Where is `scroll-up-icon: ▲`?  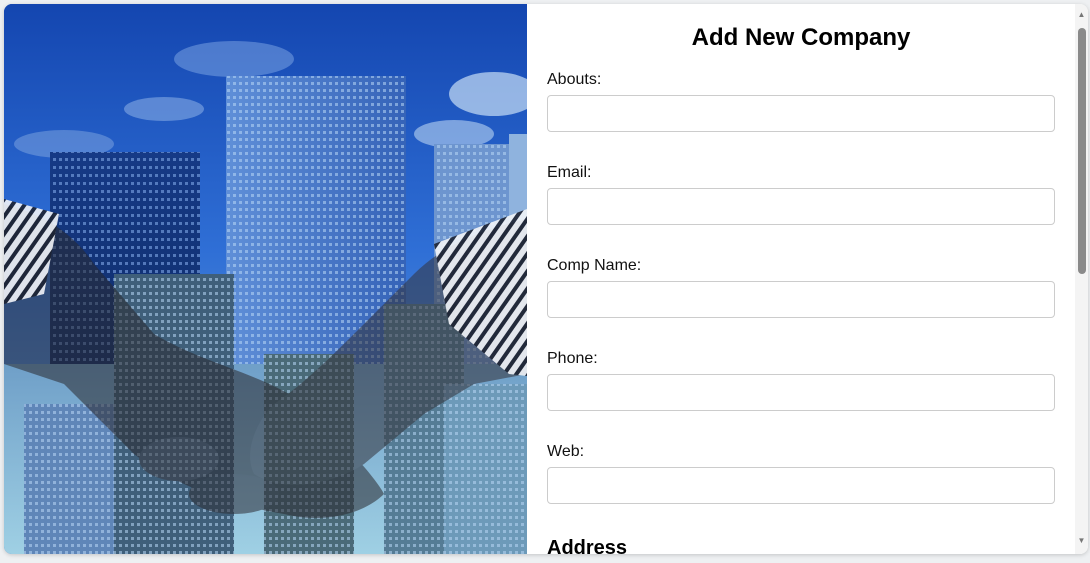 scroll-up-icon: ▲ is located at coordinates (1081, 15).